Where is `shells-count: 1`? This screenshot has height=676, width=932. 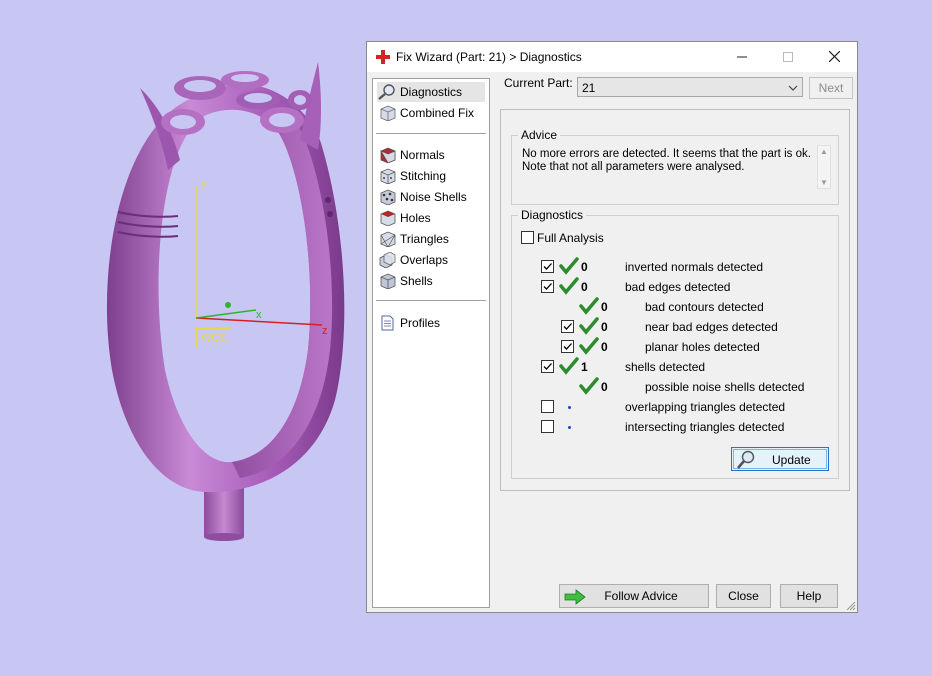 shells-count: 1 is located at coordinates (584, 367).